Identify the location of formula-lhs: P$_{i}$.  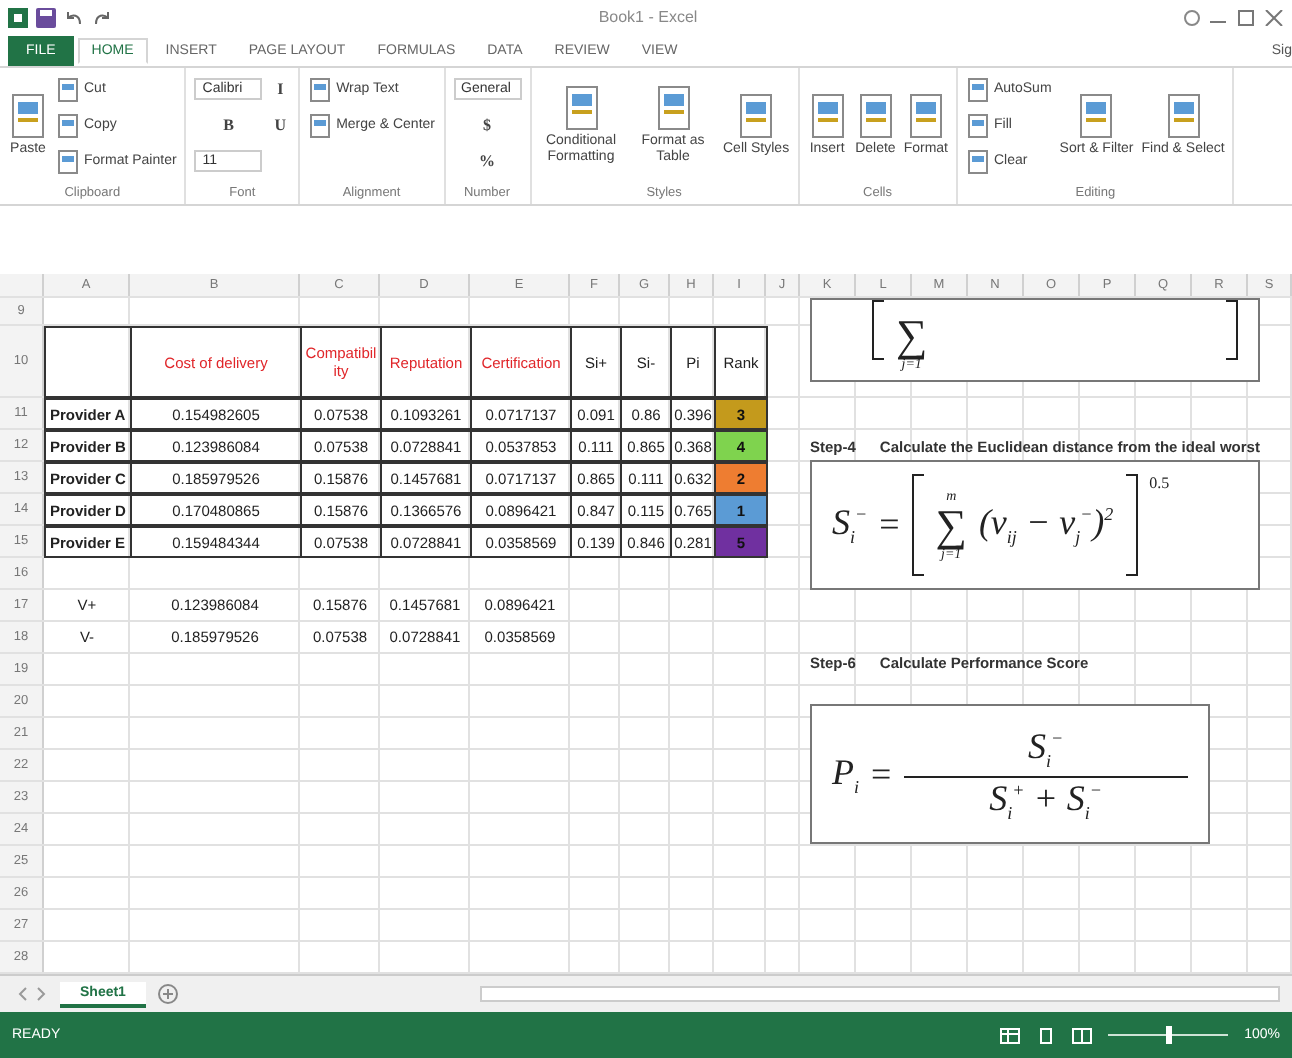
(846, 774).